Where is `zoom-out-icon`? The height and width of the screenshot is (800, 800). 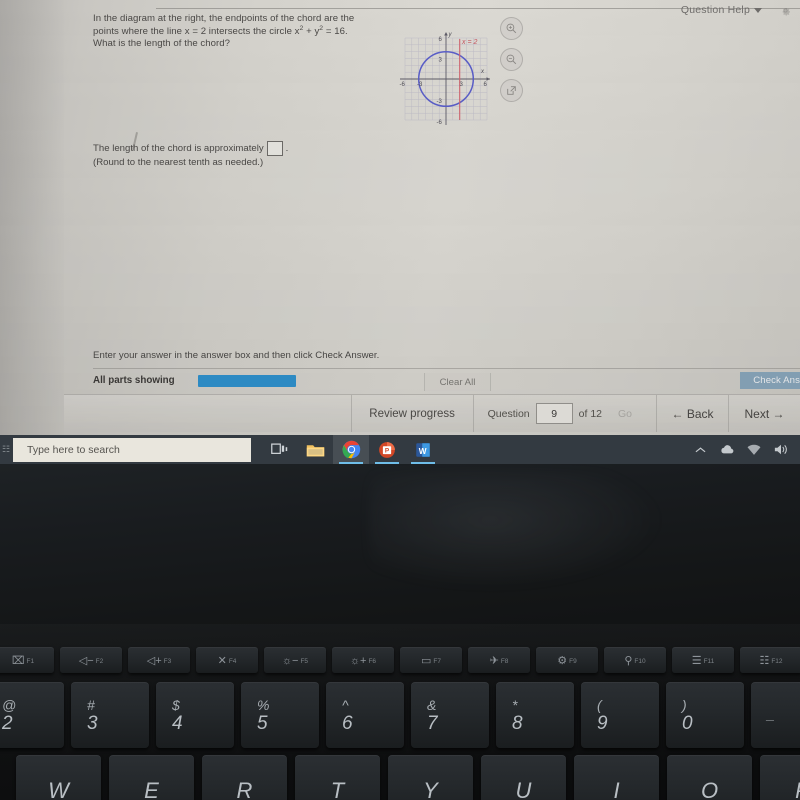 zoom-out-icon is located at coordinates (511, 59).